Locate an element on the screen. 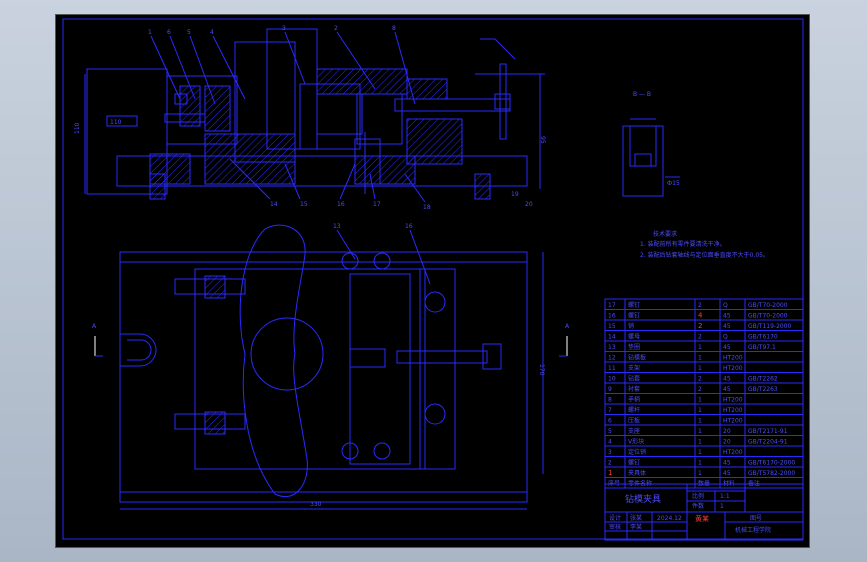  bom-cell-name: 销 is located at coordinates (631, 326).